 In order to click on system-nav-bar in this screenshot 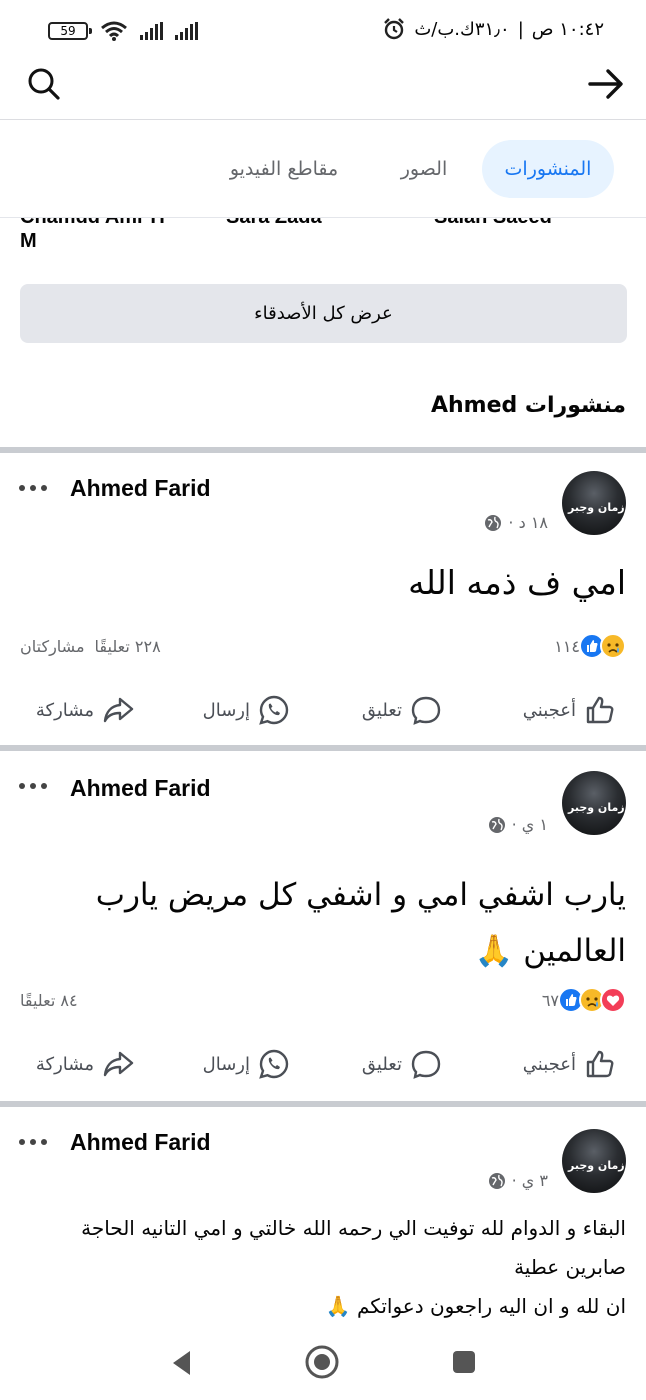, I will do `click(323, 1361)`.